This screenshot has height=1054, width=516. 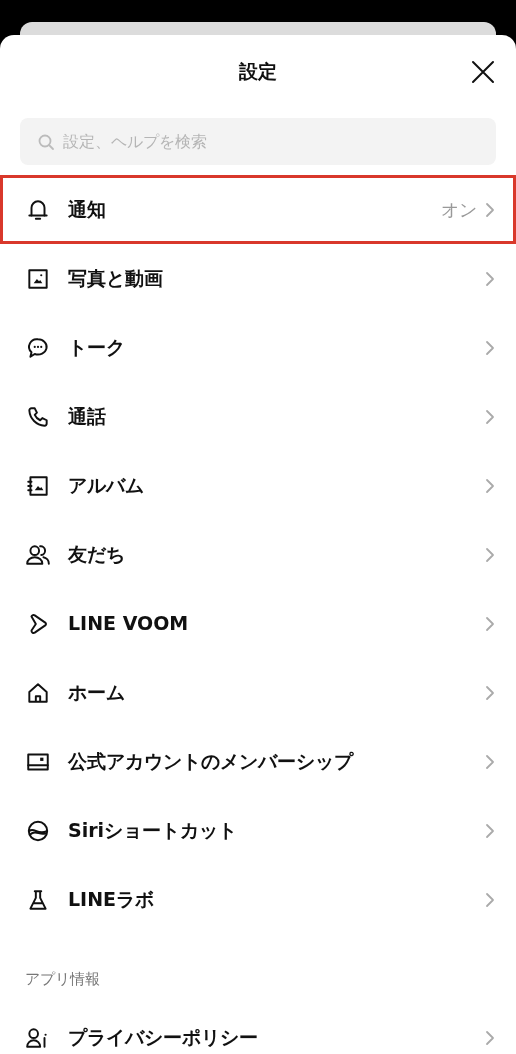 I want to click on row-label: 通知, so click(x=87, y=210).